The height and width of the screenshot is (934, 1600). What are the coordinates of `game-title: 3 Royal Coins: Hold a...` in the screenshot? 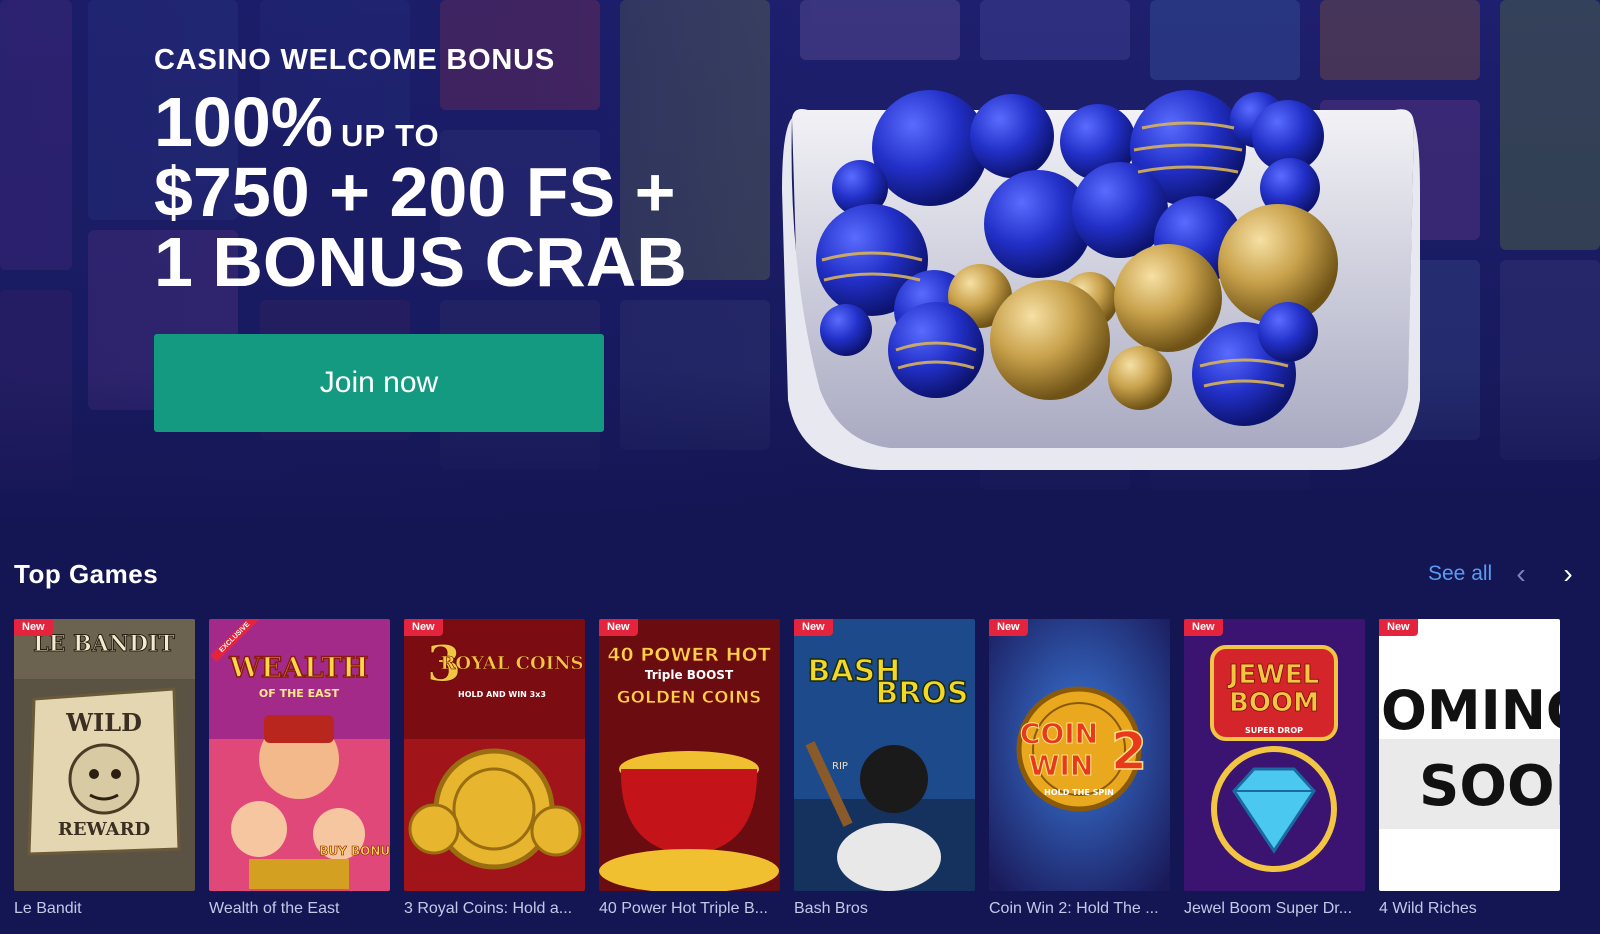 It's located at (494, 909).